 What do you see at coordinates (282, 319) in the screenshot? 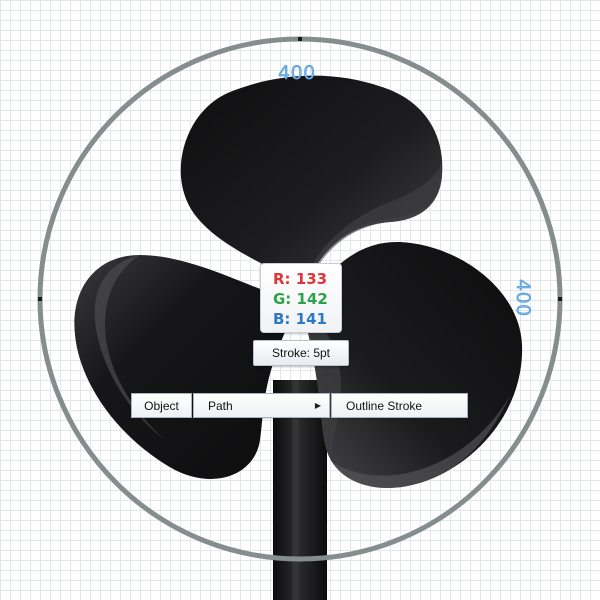
I see `blue-channel-label: B:` at bounding box center [282, 319].